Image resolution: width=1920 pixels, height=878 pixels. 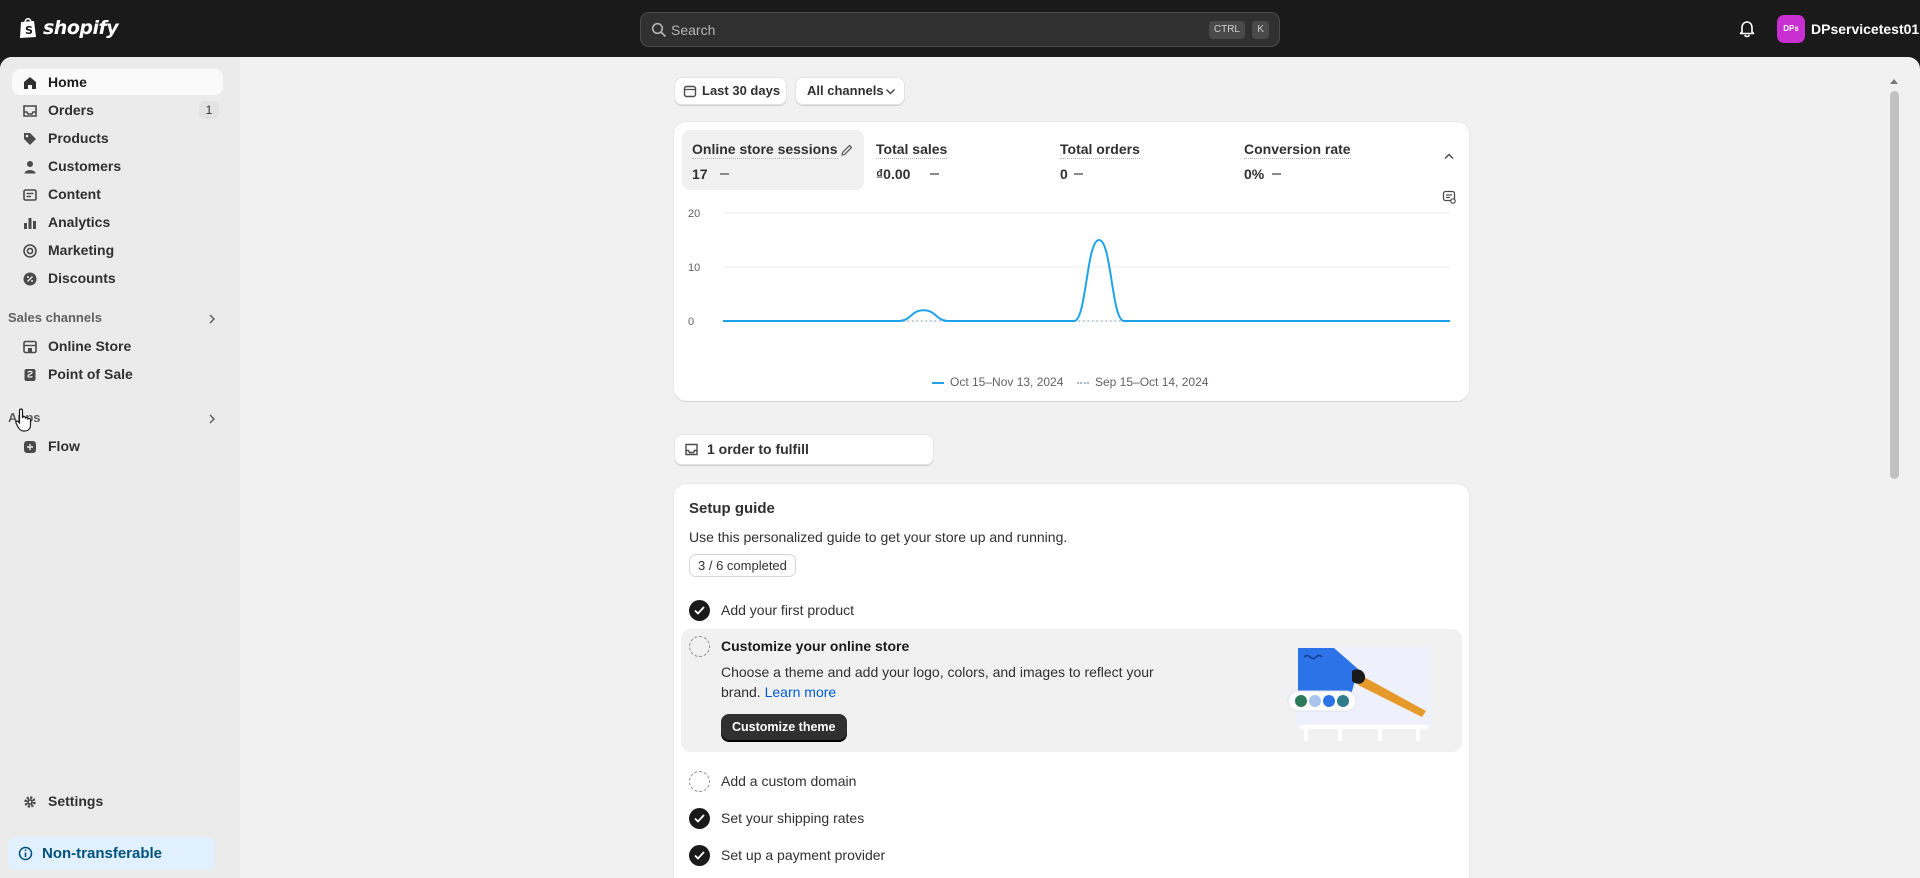 I want to click on task-label: Add a custom domain, so click(x=789, y=781).